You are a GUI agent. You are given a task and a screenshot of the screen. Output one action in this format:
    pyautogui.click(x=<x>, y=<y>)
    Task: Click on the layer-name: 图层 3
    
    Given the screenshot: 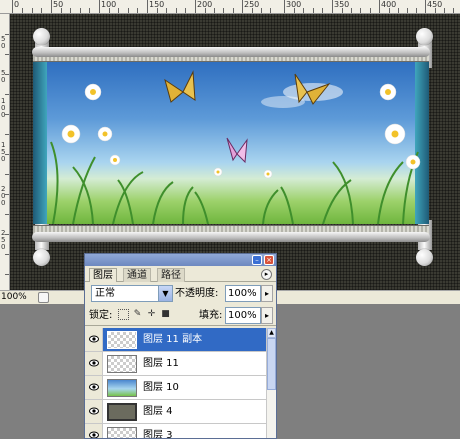 What is the action you would take?
    pyautogui.click(x=158, y=434)
    